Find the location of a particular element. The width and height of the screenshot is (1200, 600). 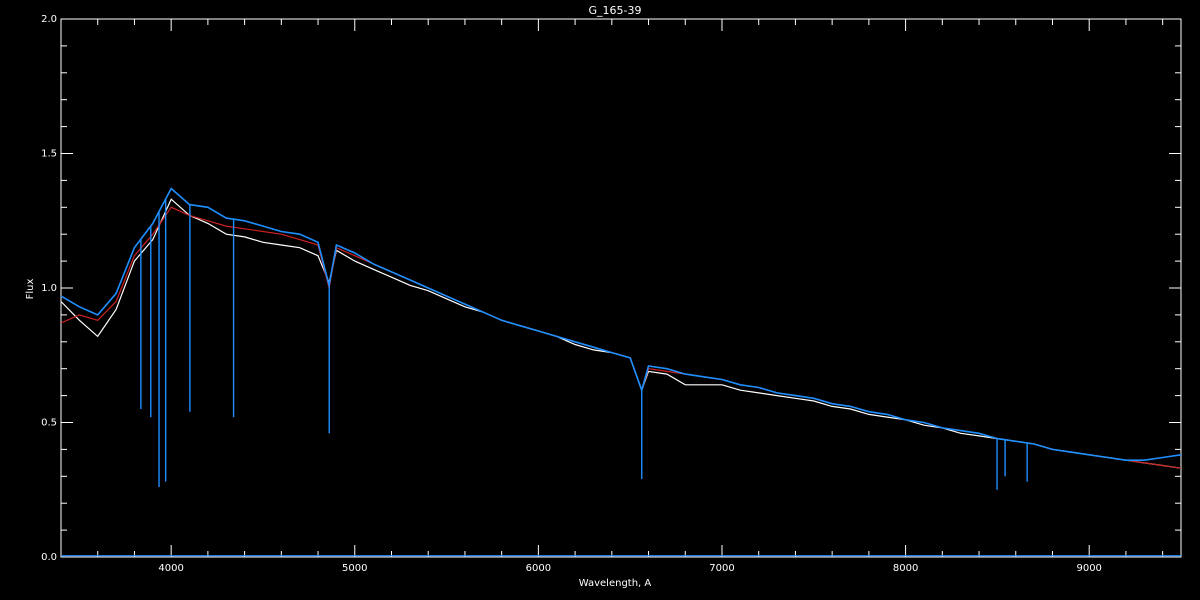

y-tick-label: 0.0 is located at coordinates (49, 557).